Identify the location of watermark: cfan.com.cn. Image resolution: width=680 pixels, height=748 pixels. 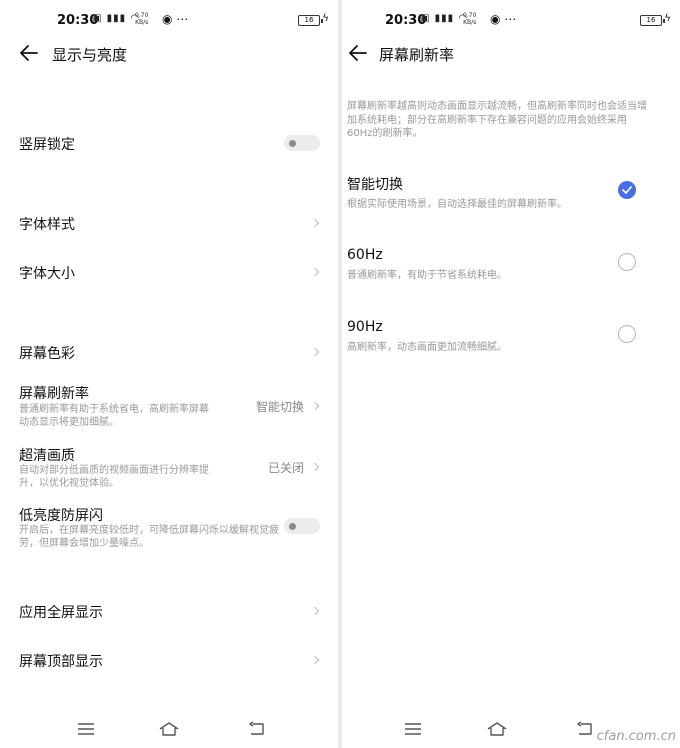
(636, 736).